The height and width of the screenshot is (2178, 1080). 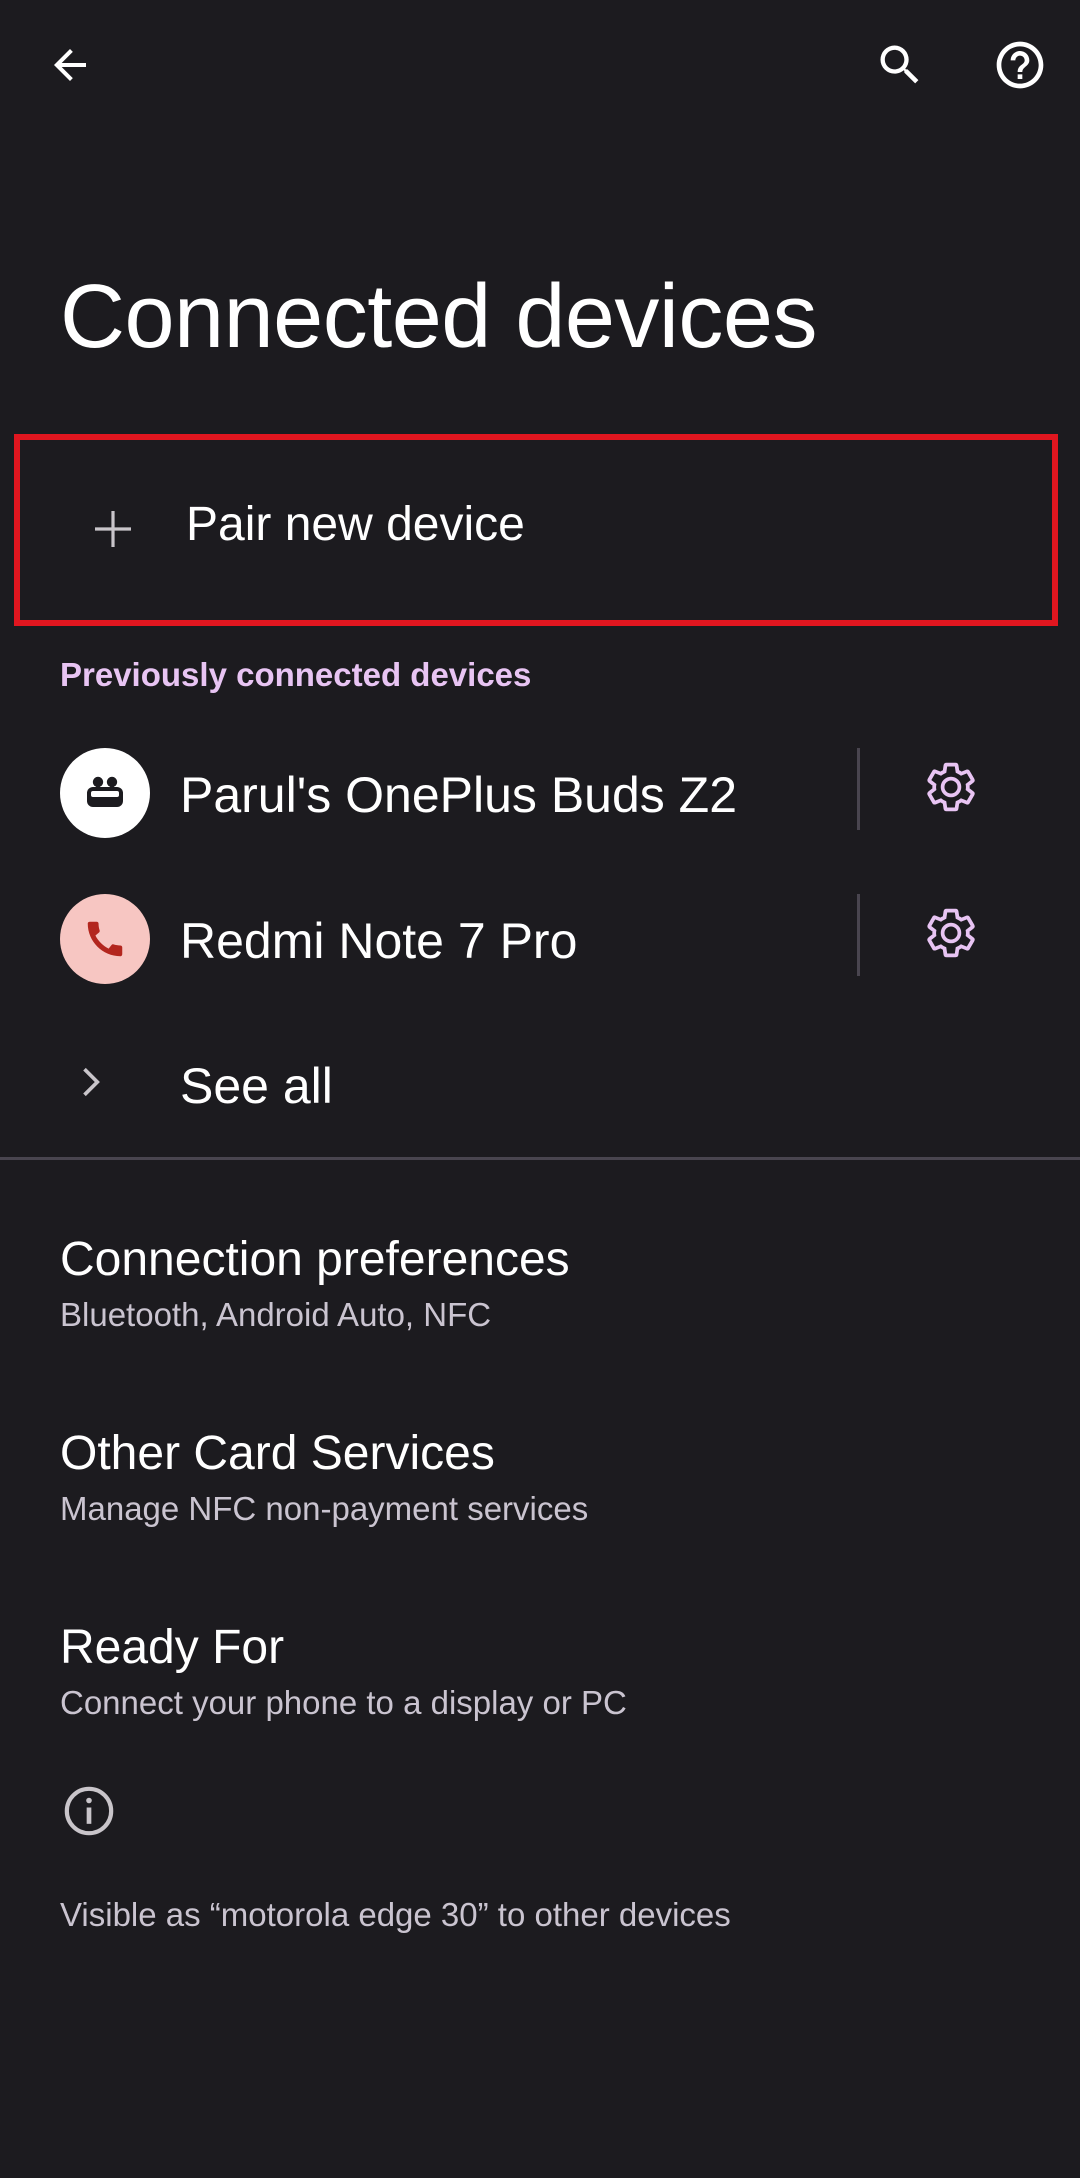 I want to click on pair-new-device-button: Pair new device, so click(x=536, y=530).